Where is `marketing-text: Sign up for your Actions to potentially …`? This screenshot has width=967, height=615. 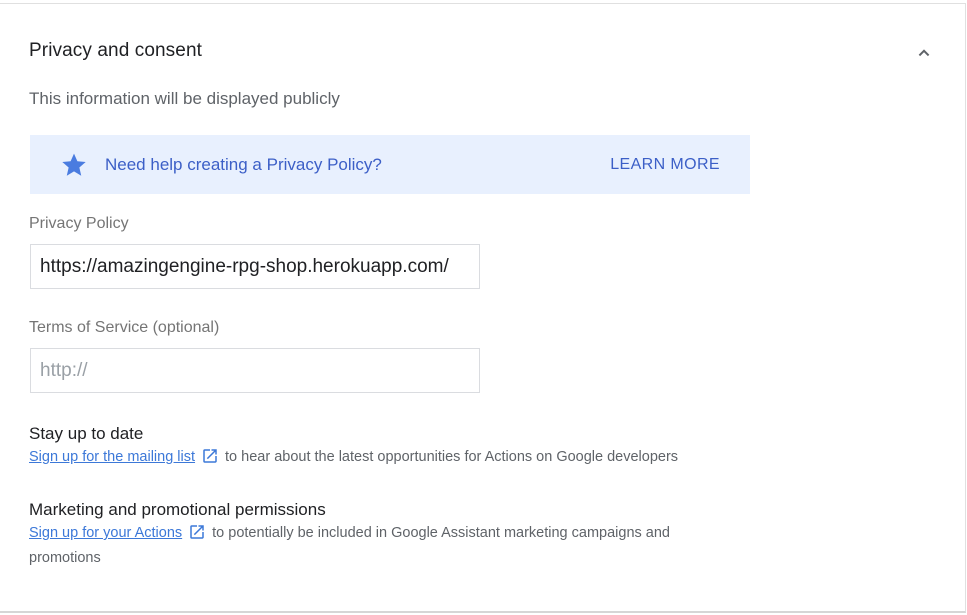
marketing-text: Sign up for your Actions to potentially … is located at coordinates (369, 546).